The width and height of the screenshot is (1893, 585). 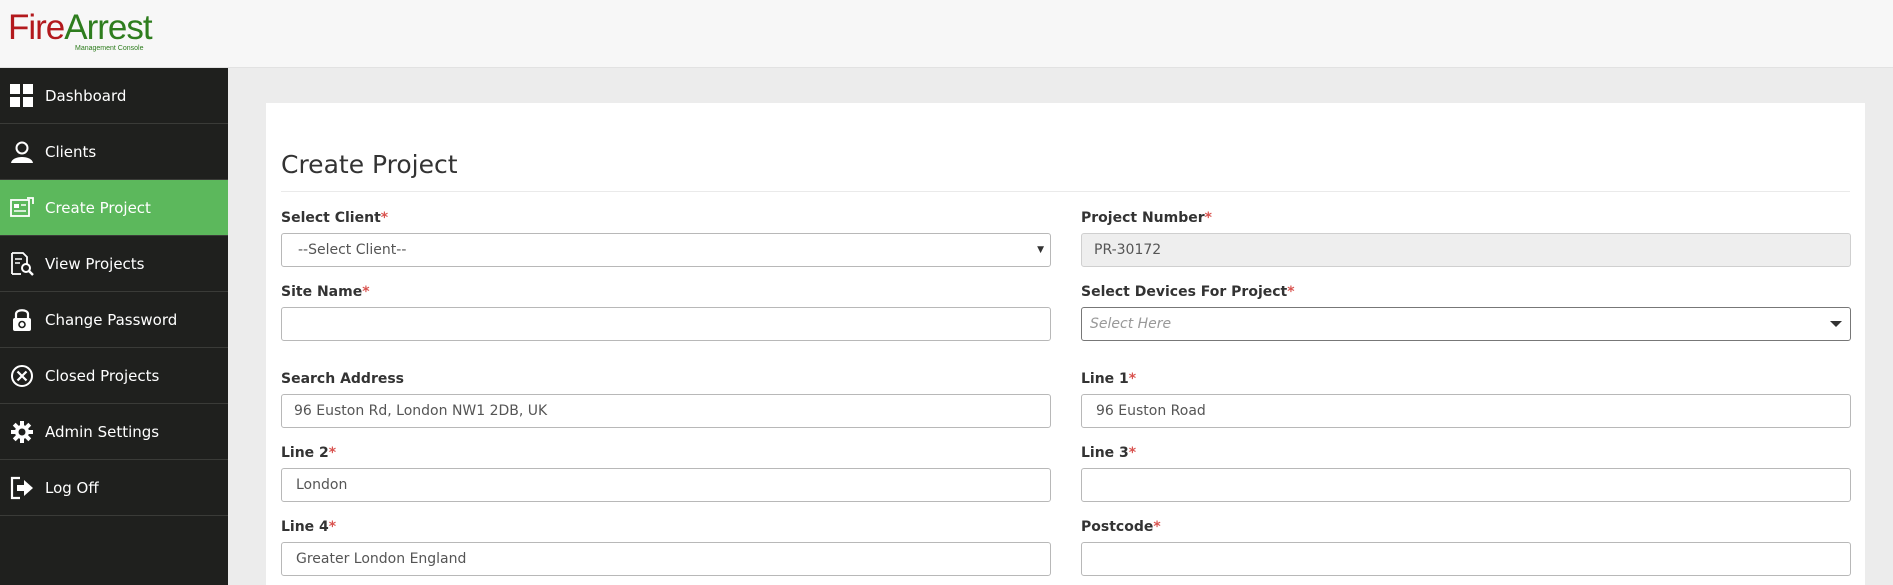 I want to click on field-label-text: Site Name, so click(x=322, y=292).